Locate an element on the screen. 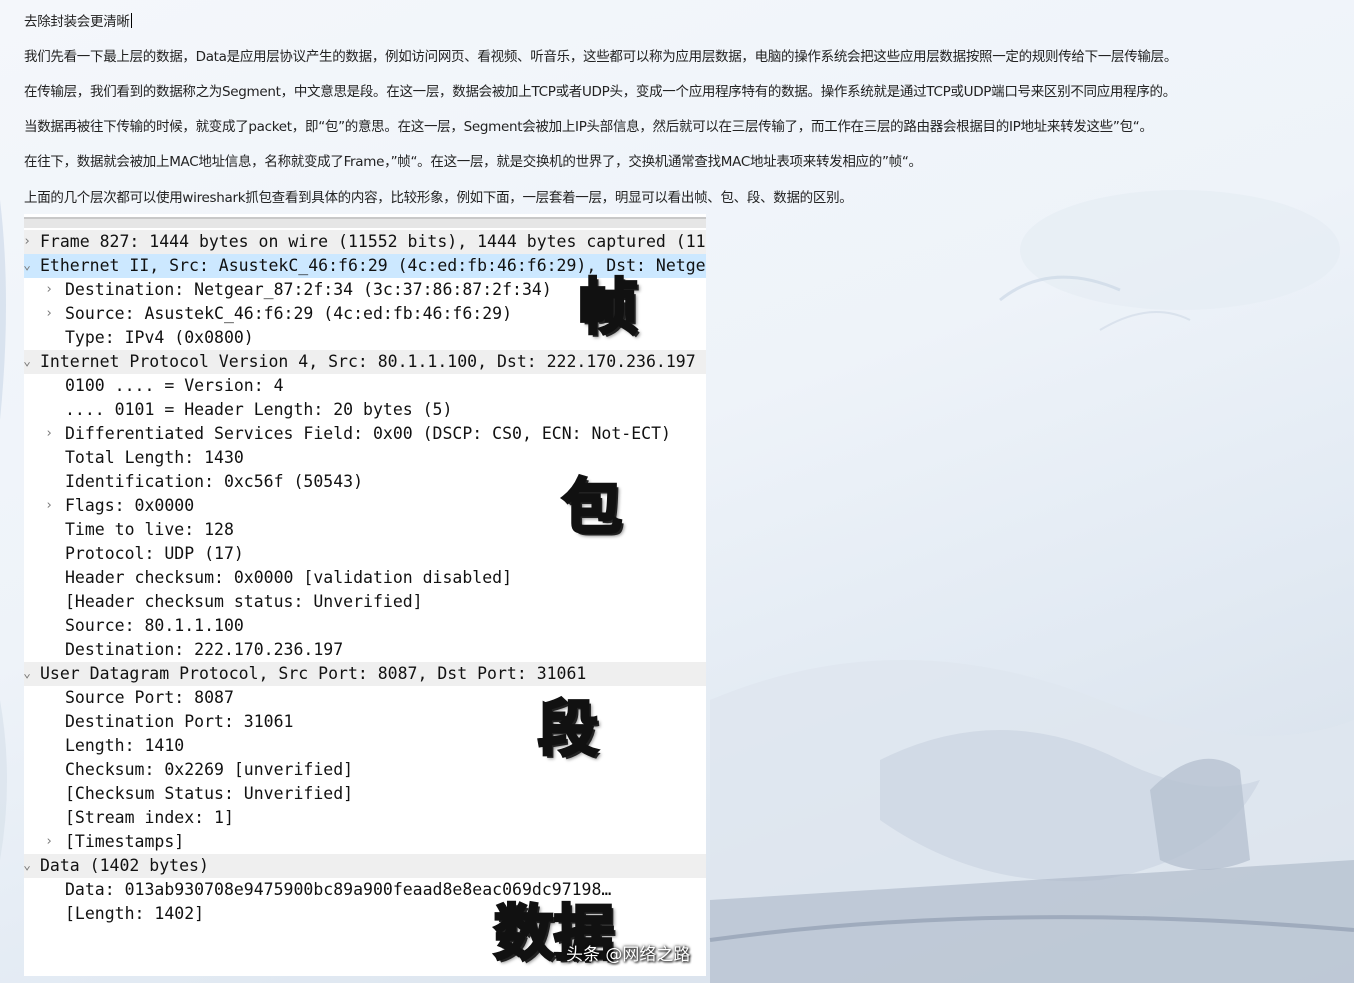  tree-field-row: Source Port: 8087 is located at coordinates (365, 698).